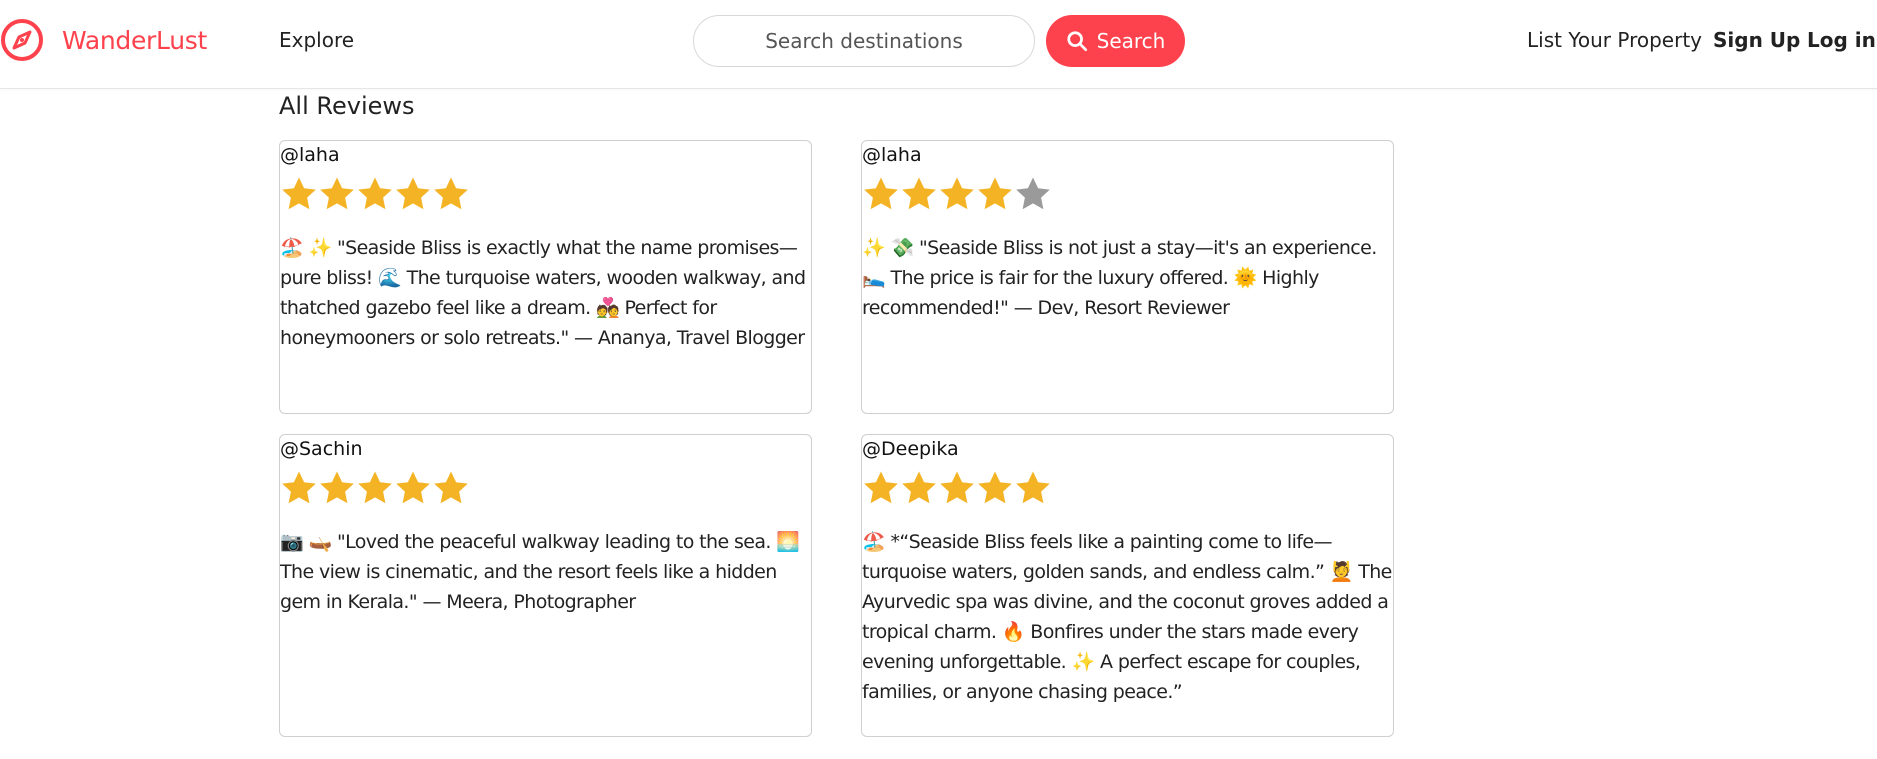  Describe the element at coordinates (1131, 41) in the screenshot. I see `search-button-label: Search` at that location.